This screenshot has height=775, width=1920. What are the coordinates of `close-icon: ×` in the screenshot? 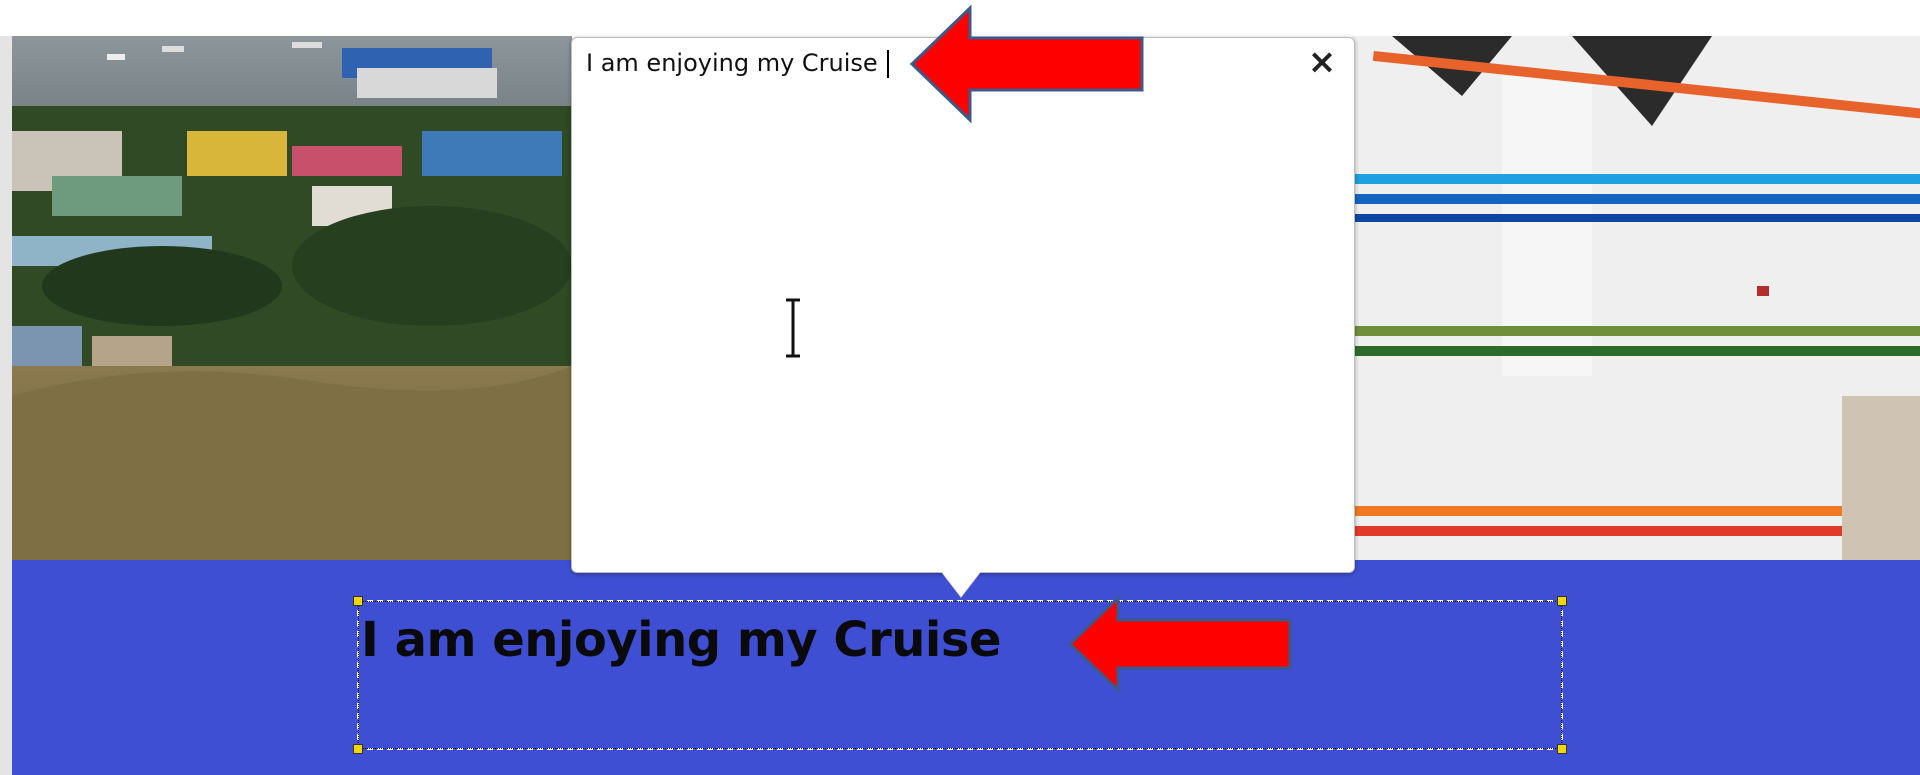 It's located at (1322, 62).